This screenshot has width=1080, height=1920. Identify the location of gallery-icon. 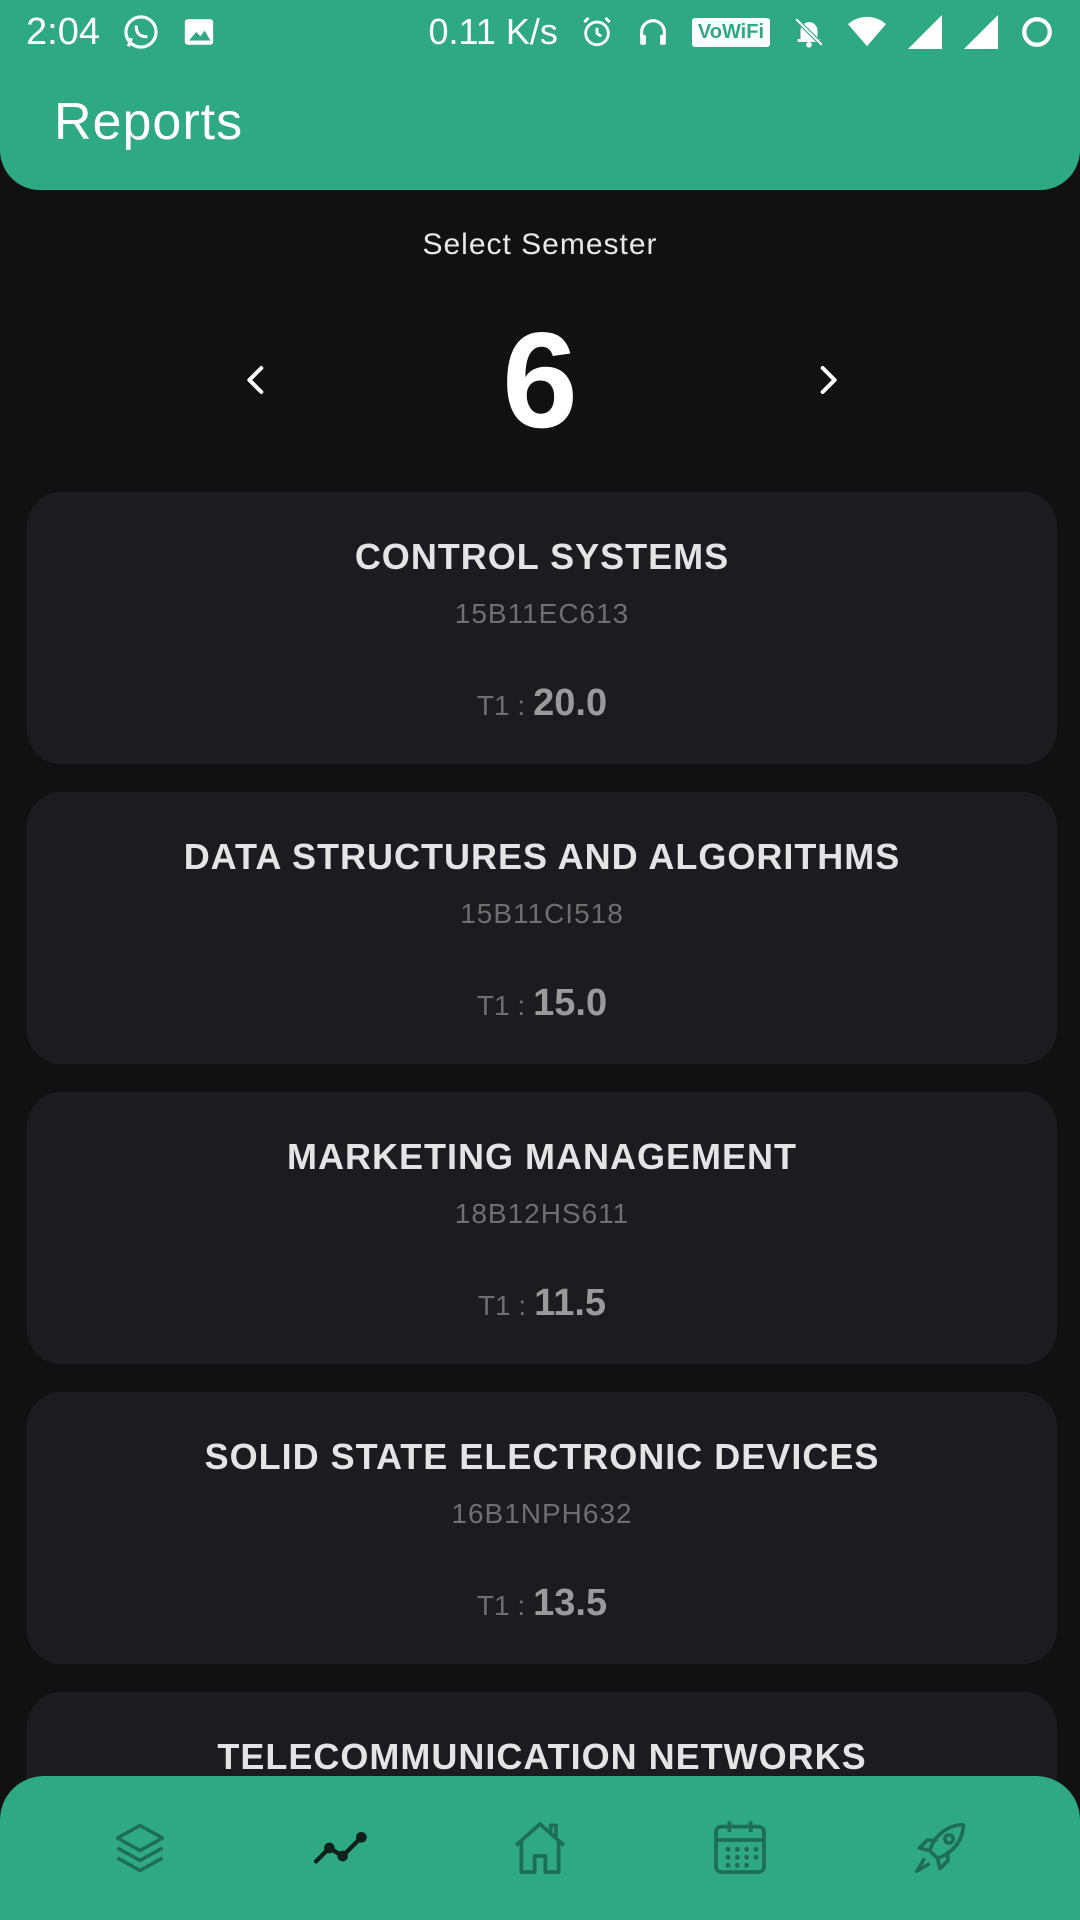
(199, 32).